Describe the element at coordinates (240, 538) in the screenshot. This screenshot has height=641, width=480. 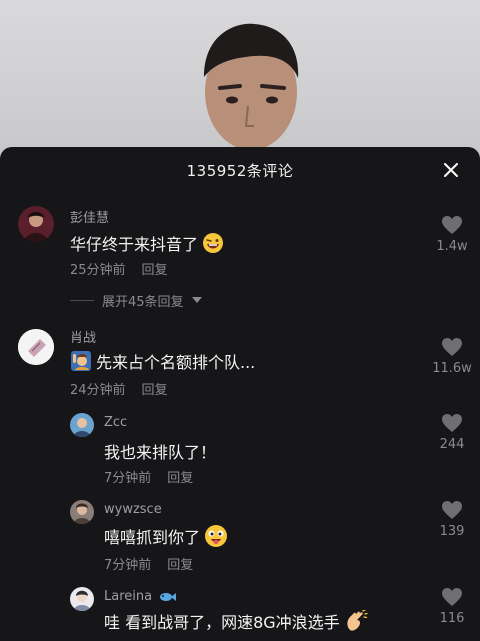
I see `reply-item: wywzsce 嘻嘻抓到你了 7分钟前 回复 139` at that location.